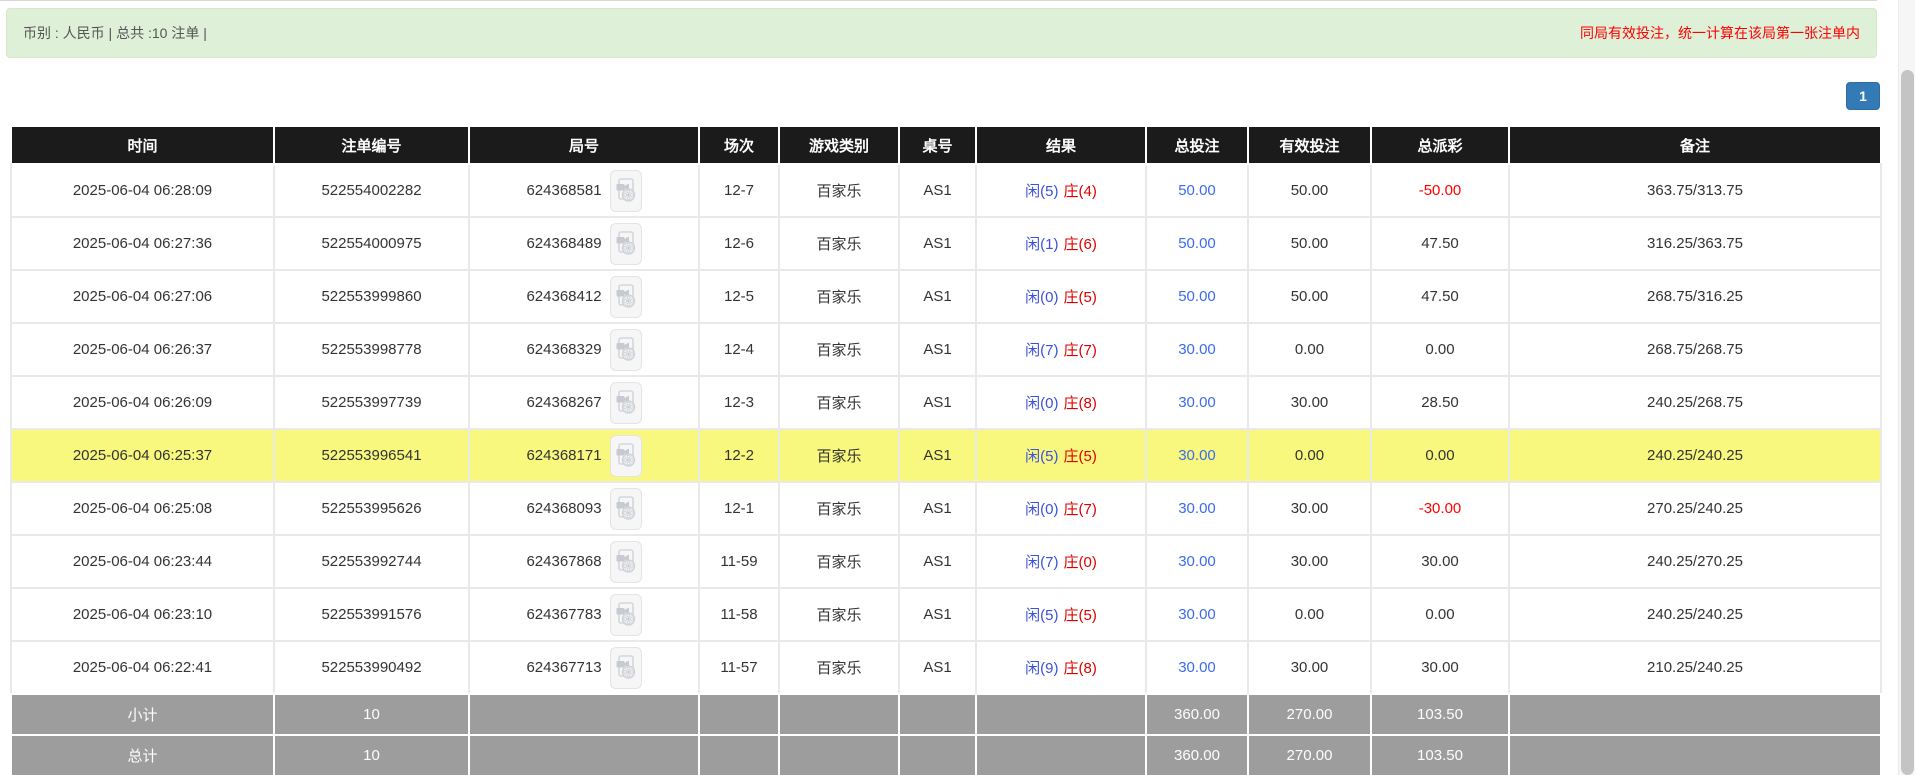  What do you see at coordinates (946, 713) in the screenshot?
I see `subtotal-row: 小计 10 360.00 270.00 103.50` at bounding box center [946, 713].